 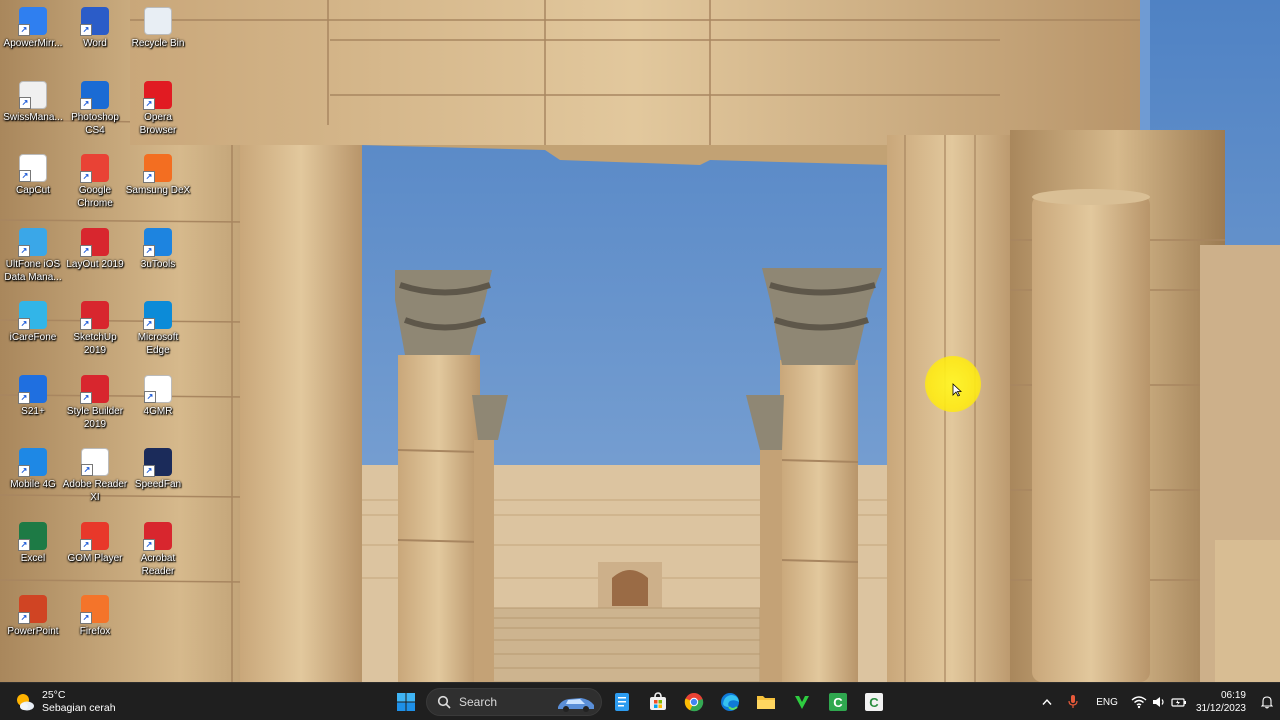 I want to click on desktop-icon-label: Mobile 4G, so click(x=33, y=484).